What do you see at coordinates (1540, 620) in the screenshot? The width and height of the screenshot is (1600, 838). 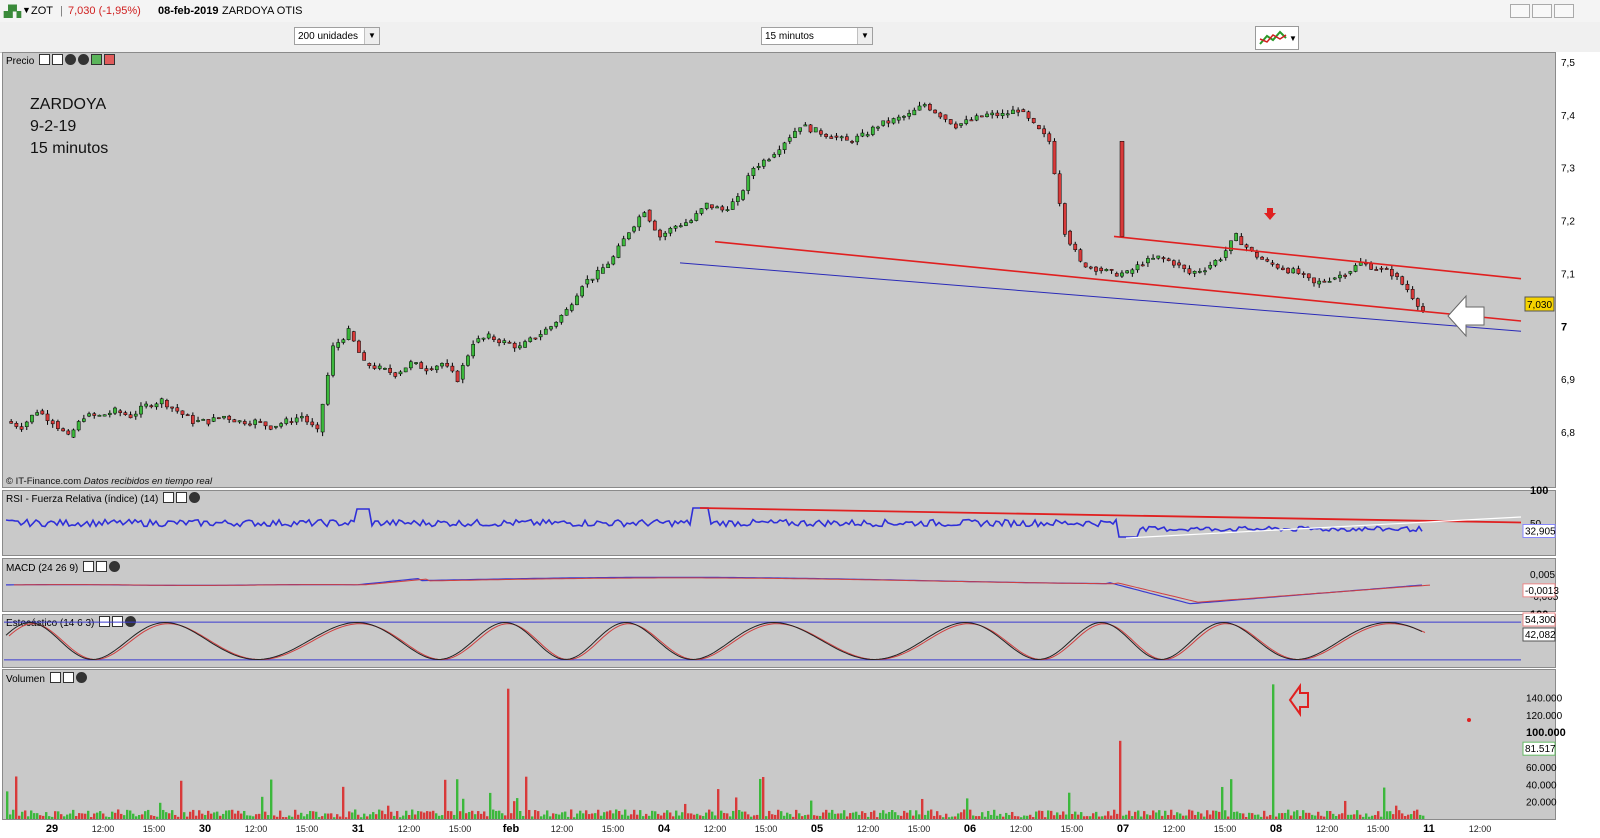 I see `stoch-value-label-1: 54,300` at bounding box center [1540, 620].